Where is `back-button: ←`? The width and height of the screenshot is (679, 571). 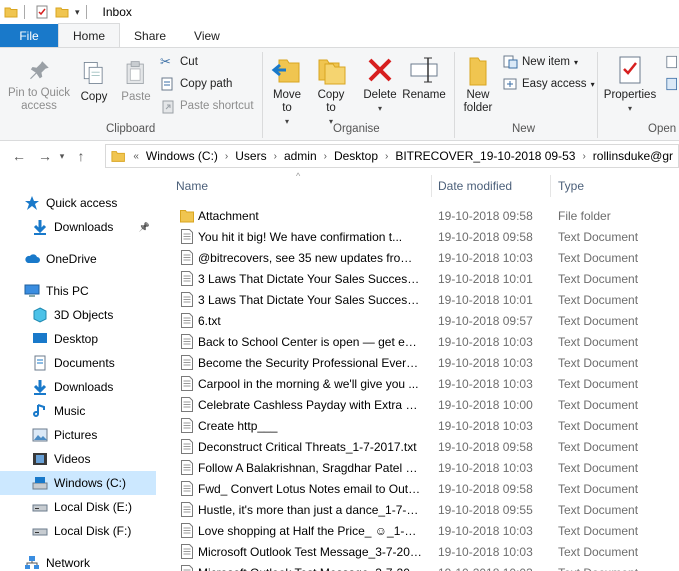
back-button: ← is located at coordinates (19, 156).